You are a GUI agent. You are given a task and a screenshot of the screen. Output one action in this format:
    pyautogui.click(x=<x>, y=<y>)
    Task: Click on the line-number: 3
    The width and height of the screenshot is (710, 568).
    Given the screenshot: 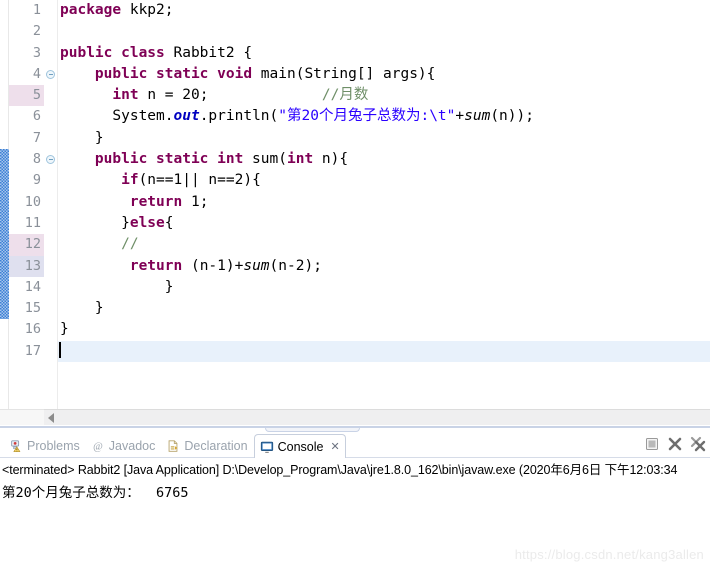 What is the action you would take?
    pyautogui.click(x=36, y=52)
    